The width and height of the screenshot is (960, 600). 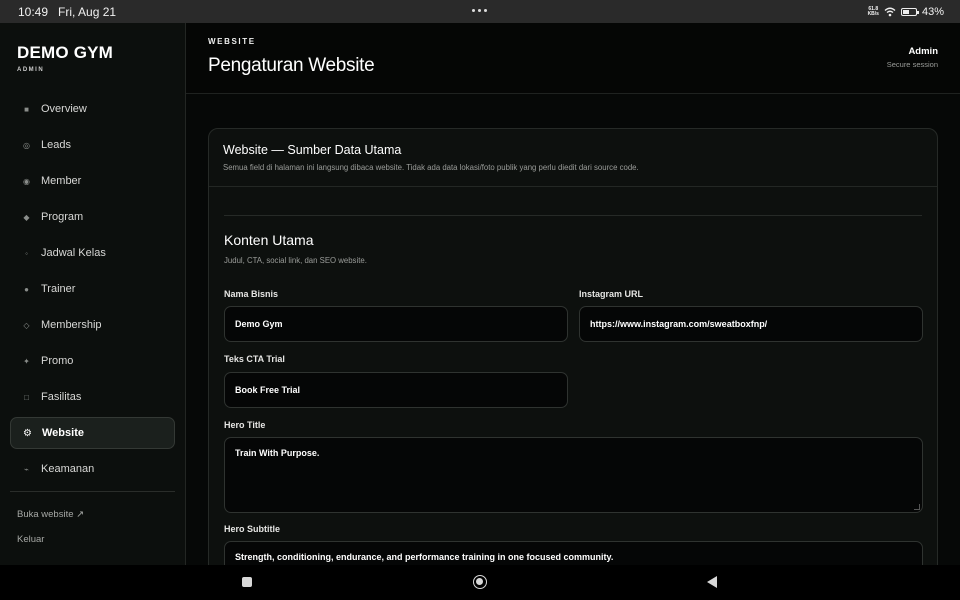 I want to click on hero-title-label: Hero Title, so click(x=245, y=425).